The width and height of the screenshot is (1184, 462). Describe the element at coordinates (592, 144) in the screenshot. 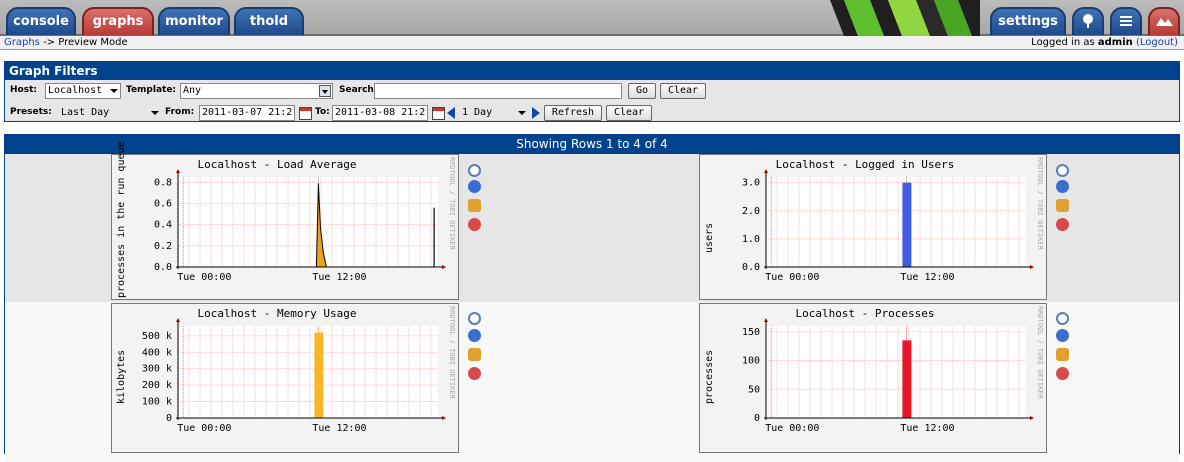

I see `results-header: Showing Rows 1 to 4 of 4` at that location.